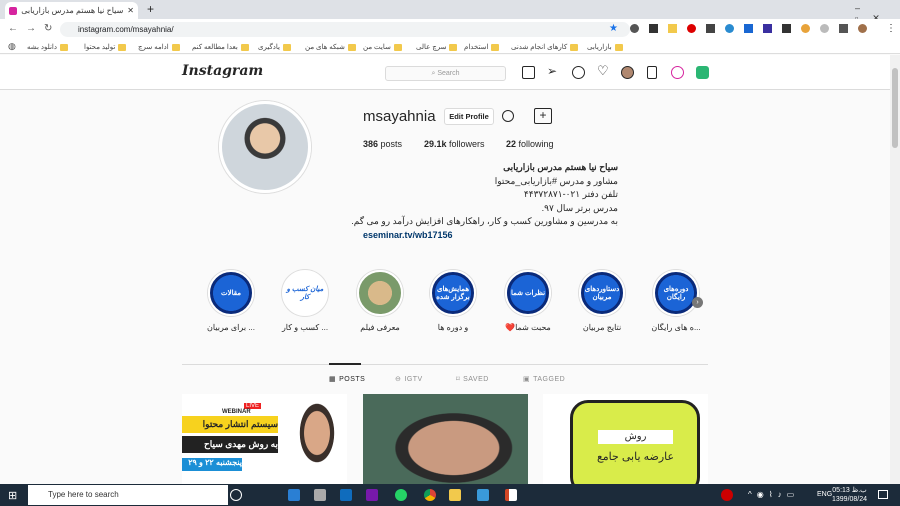  Describe the element at coordinates (445, 439) in the screenshot. I see `post-thumbnail` at that location.